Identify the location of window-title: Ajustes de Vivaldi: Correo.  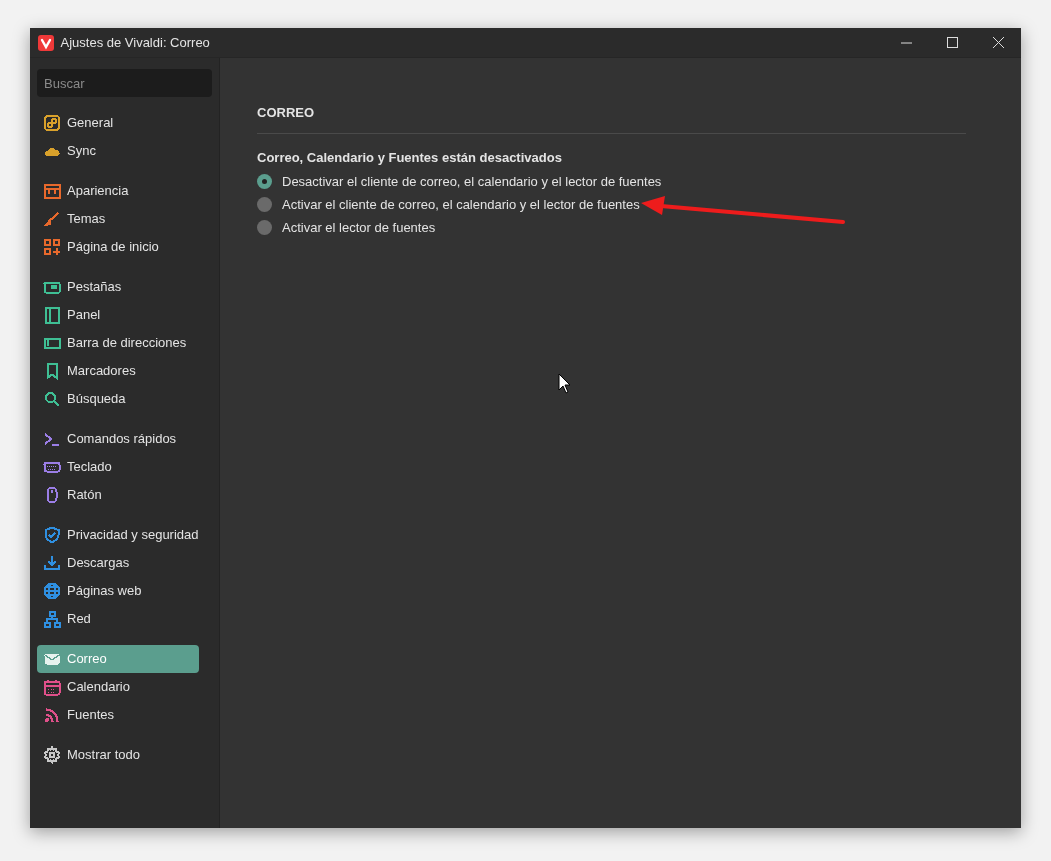
(135, 42).